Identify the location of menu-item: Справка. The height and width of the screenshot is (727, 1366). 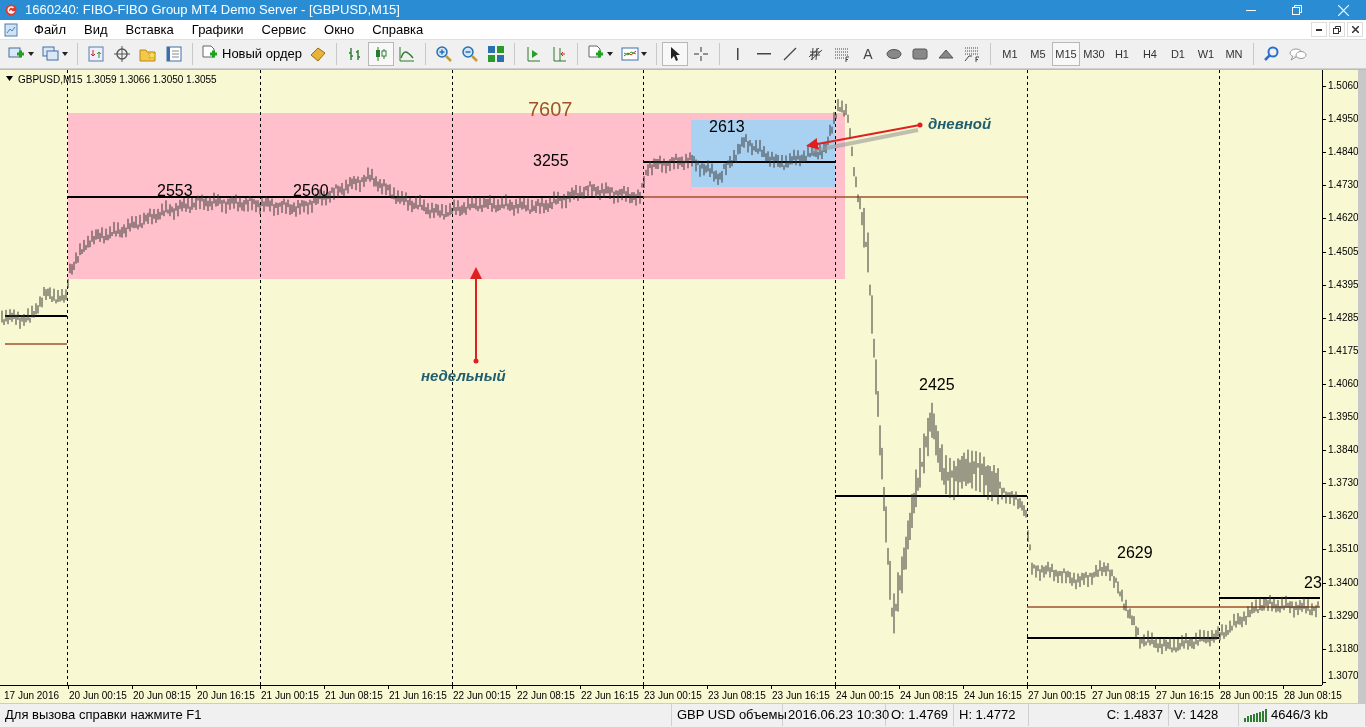
(398, 29).